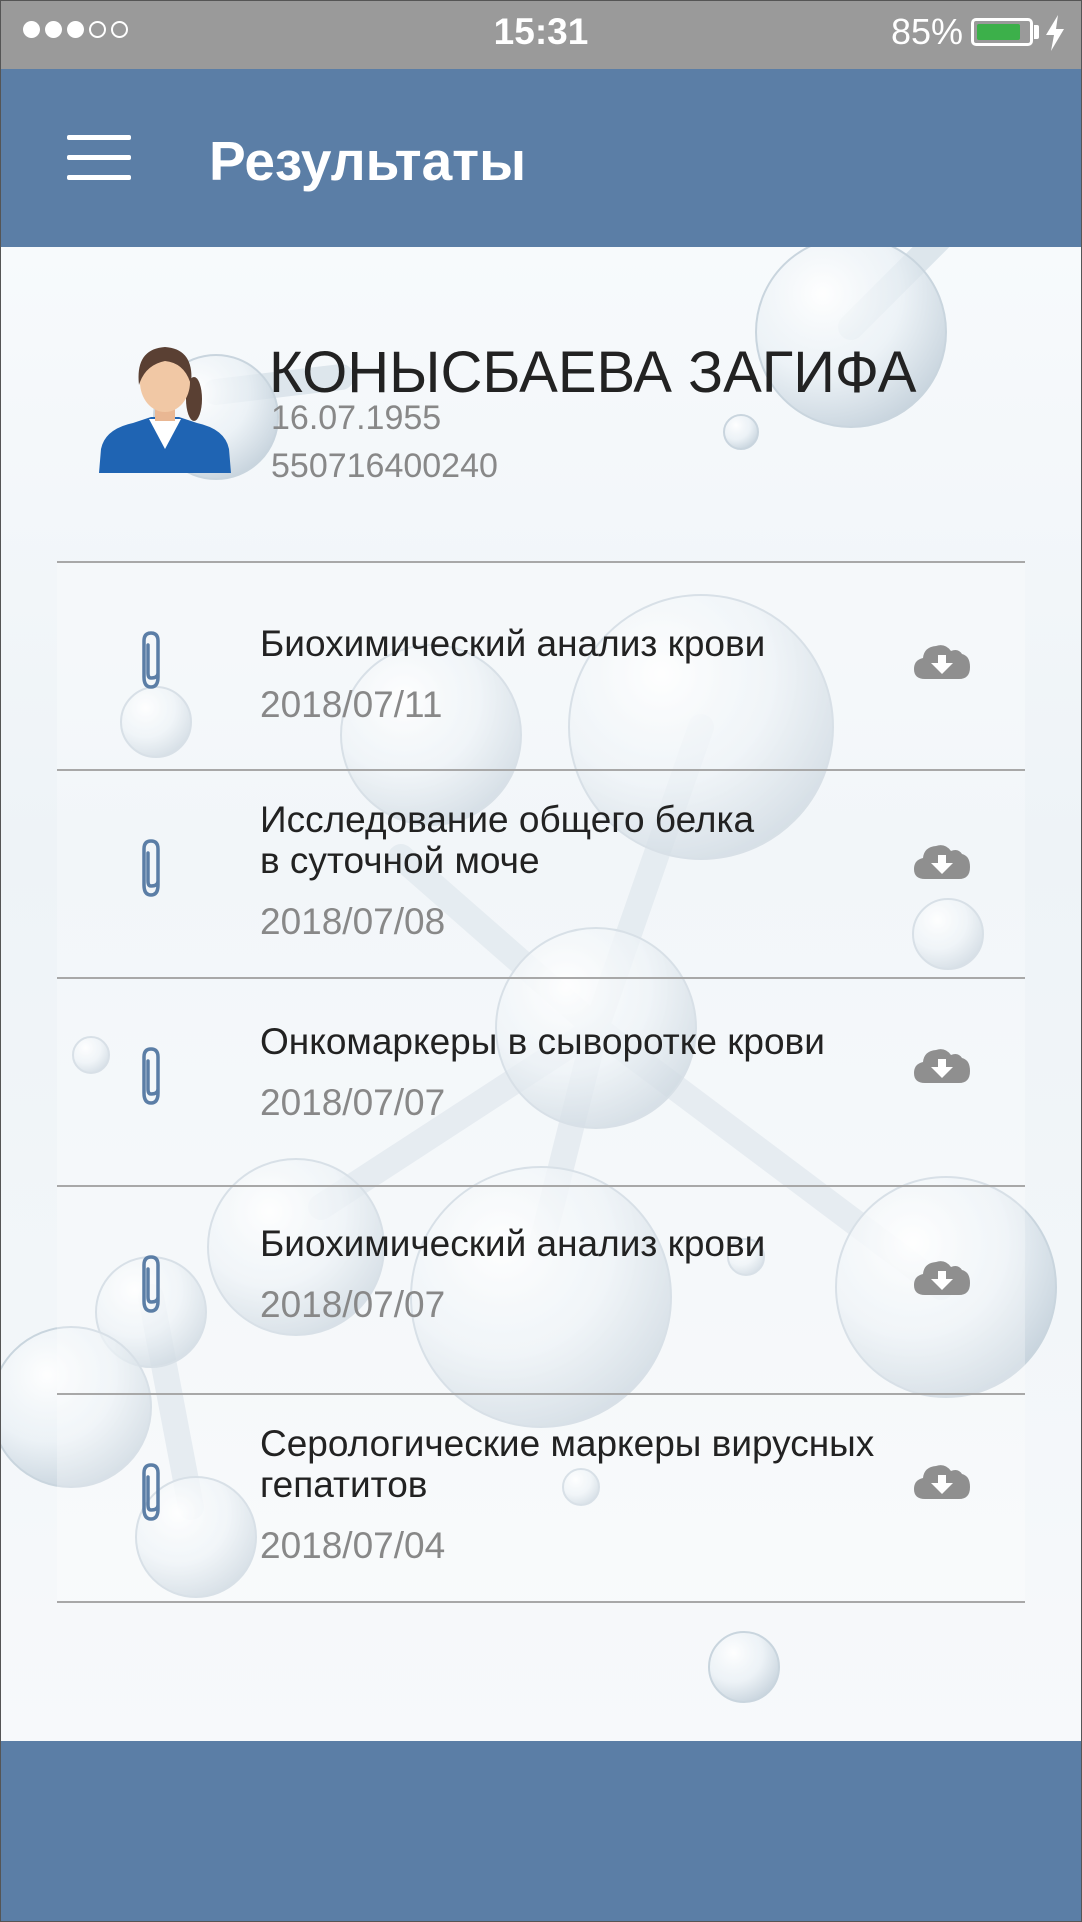 This screenshot has width=1082, height=1922. I want to click on result-title-line: в суточной моче, so click(400, 860).